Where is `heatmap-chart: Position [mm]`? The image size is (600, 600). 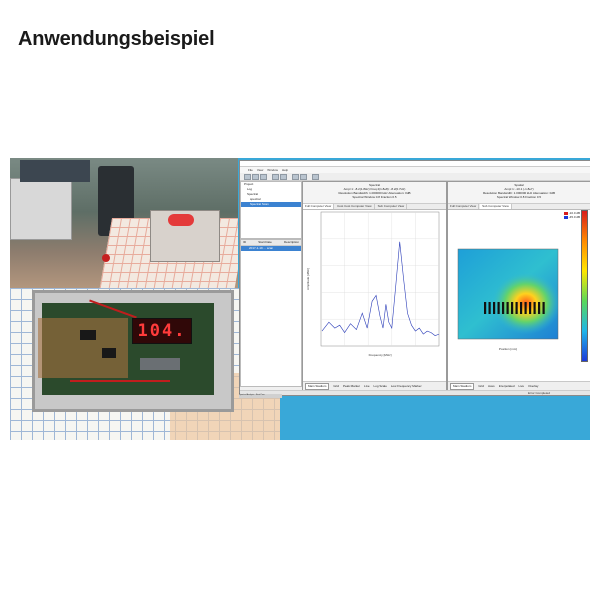 heatmap-chart: Position [mm] is located at coordinates (508, 299).